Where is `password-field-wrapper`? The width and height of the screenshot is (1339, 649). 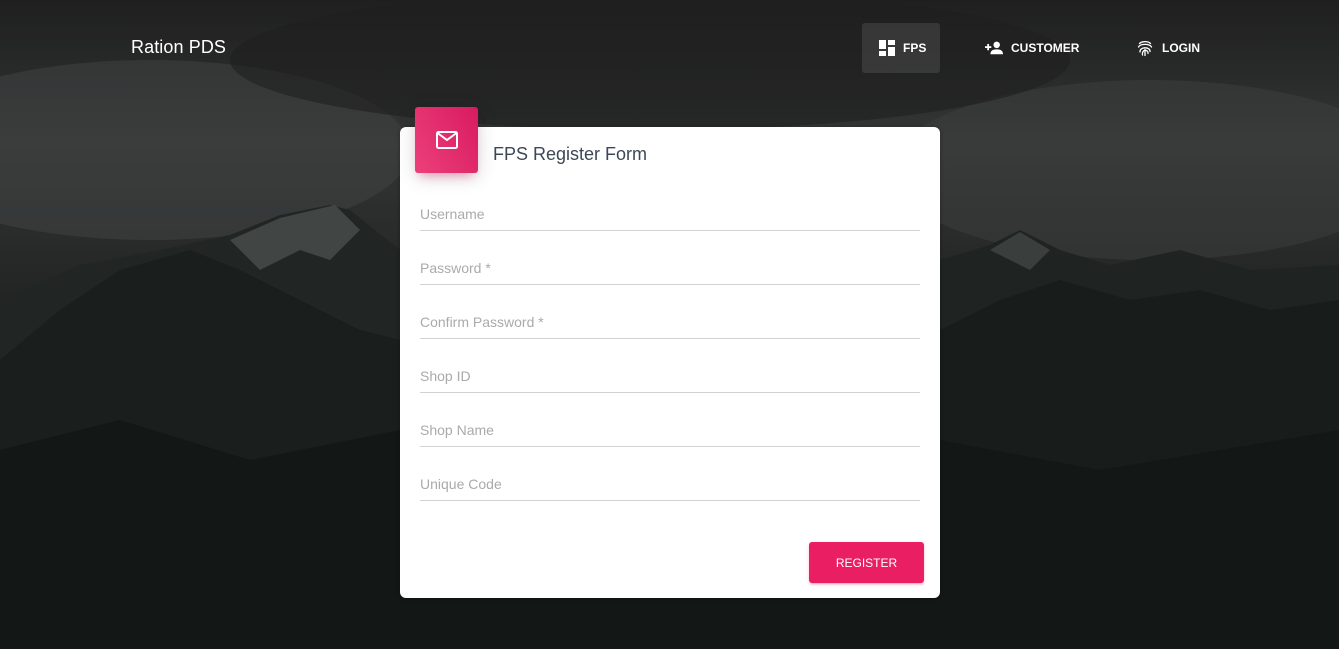 password-field-wrapper is located at coordinates (670, 269).